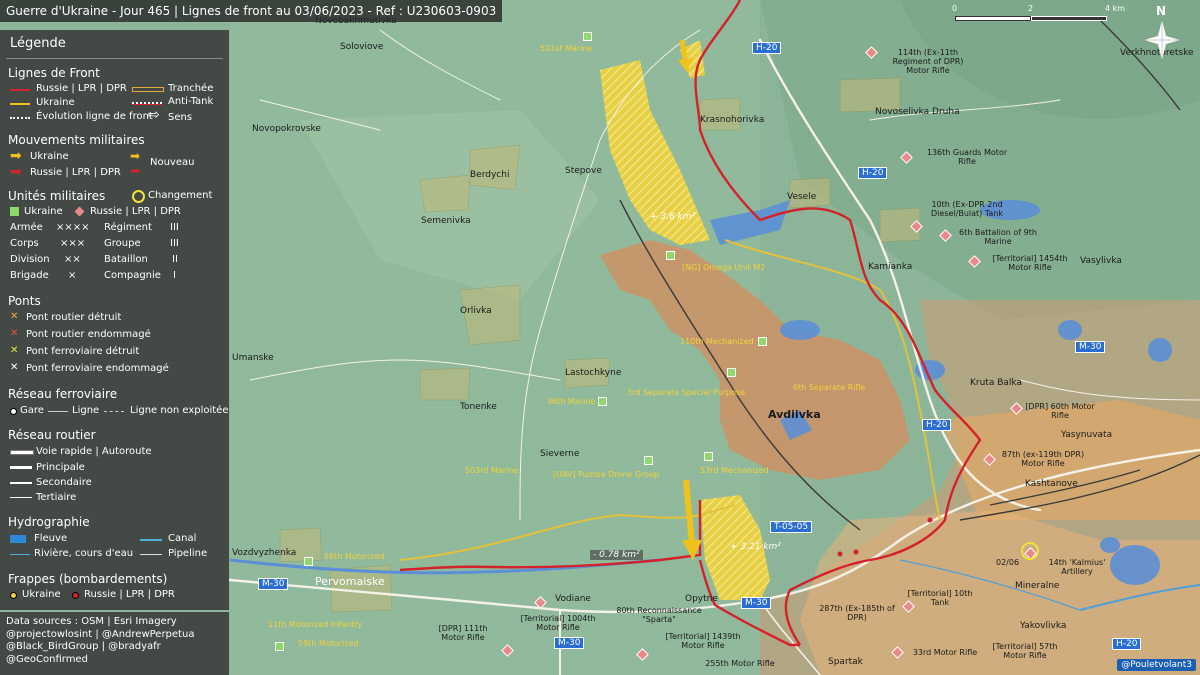  I want to click on scale-label: 4 km, so click(1115, 8).